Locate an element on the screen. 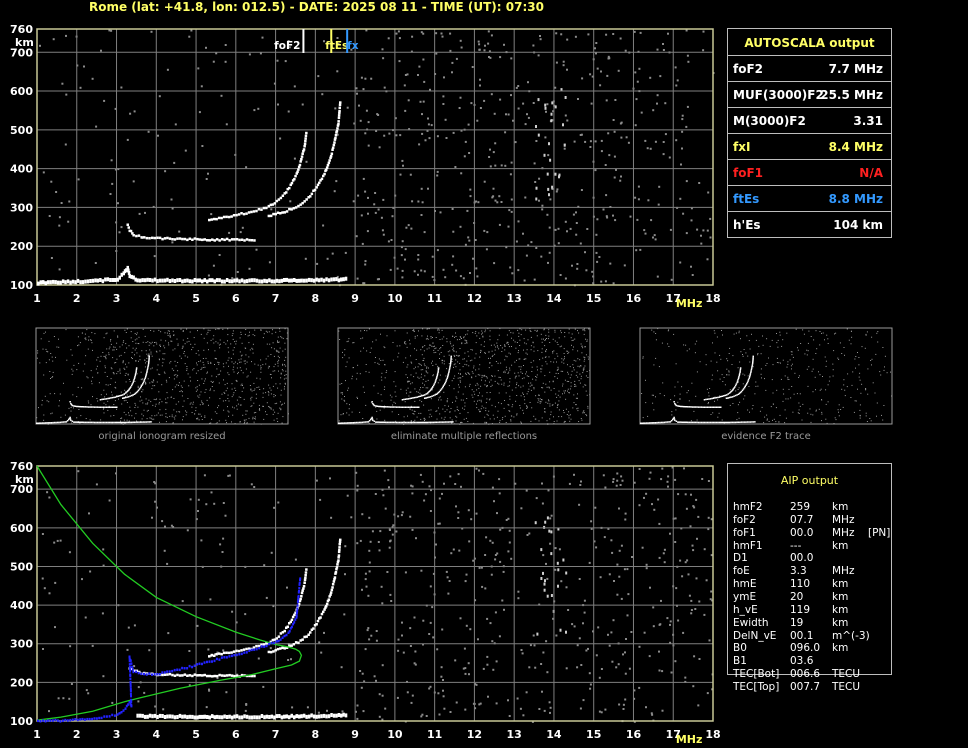  y-tick-label: 300 is located at coordinates (21, 644).